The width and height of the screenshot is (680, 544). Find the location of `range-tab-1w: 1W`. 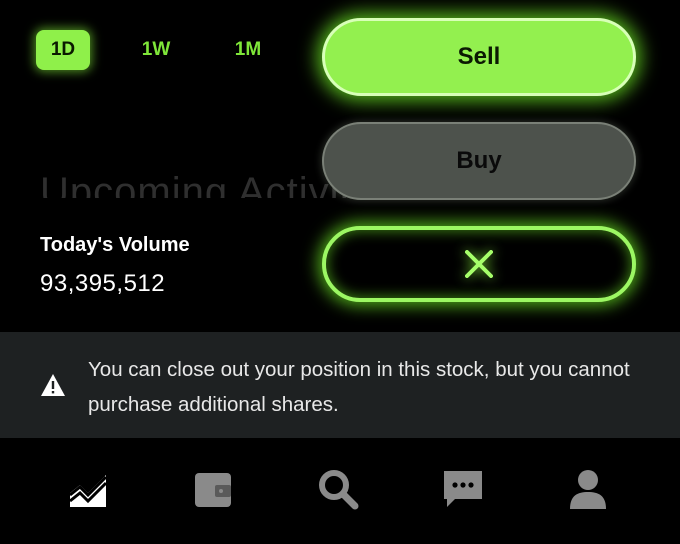

range-tab-1w: 1W is located at coordinates (156, 50).